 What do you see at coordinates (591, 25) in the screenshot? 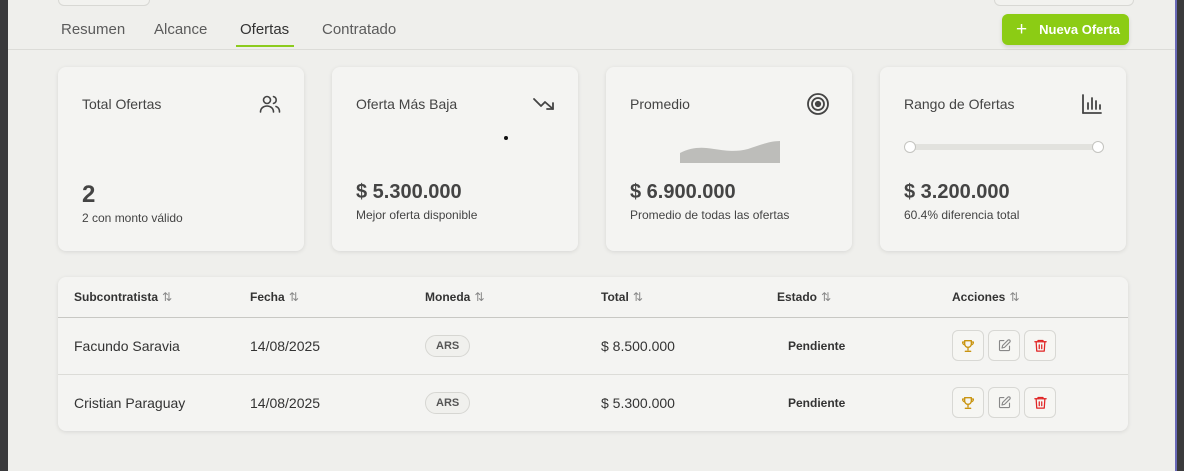
I see `tab-bar: Resumen Alcance Ofertas Contratado` at bounding box center [591, 25].